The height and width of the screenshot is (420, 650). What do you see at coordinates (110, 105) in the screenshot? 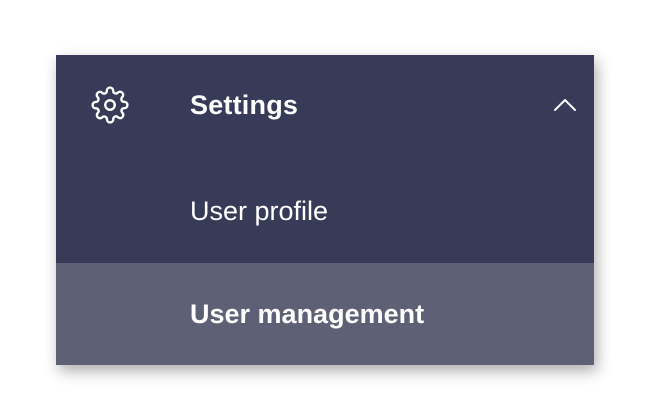
I see `gear-icon` at bounding box center [110, 105].